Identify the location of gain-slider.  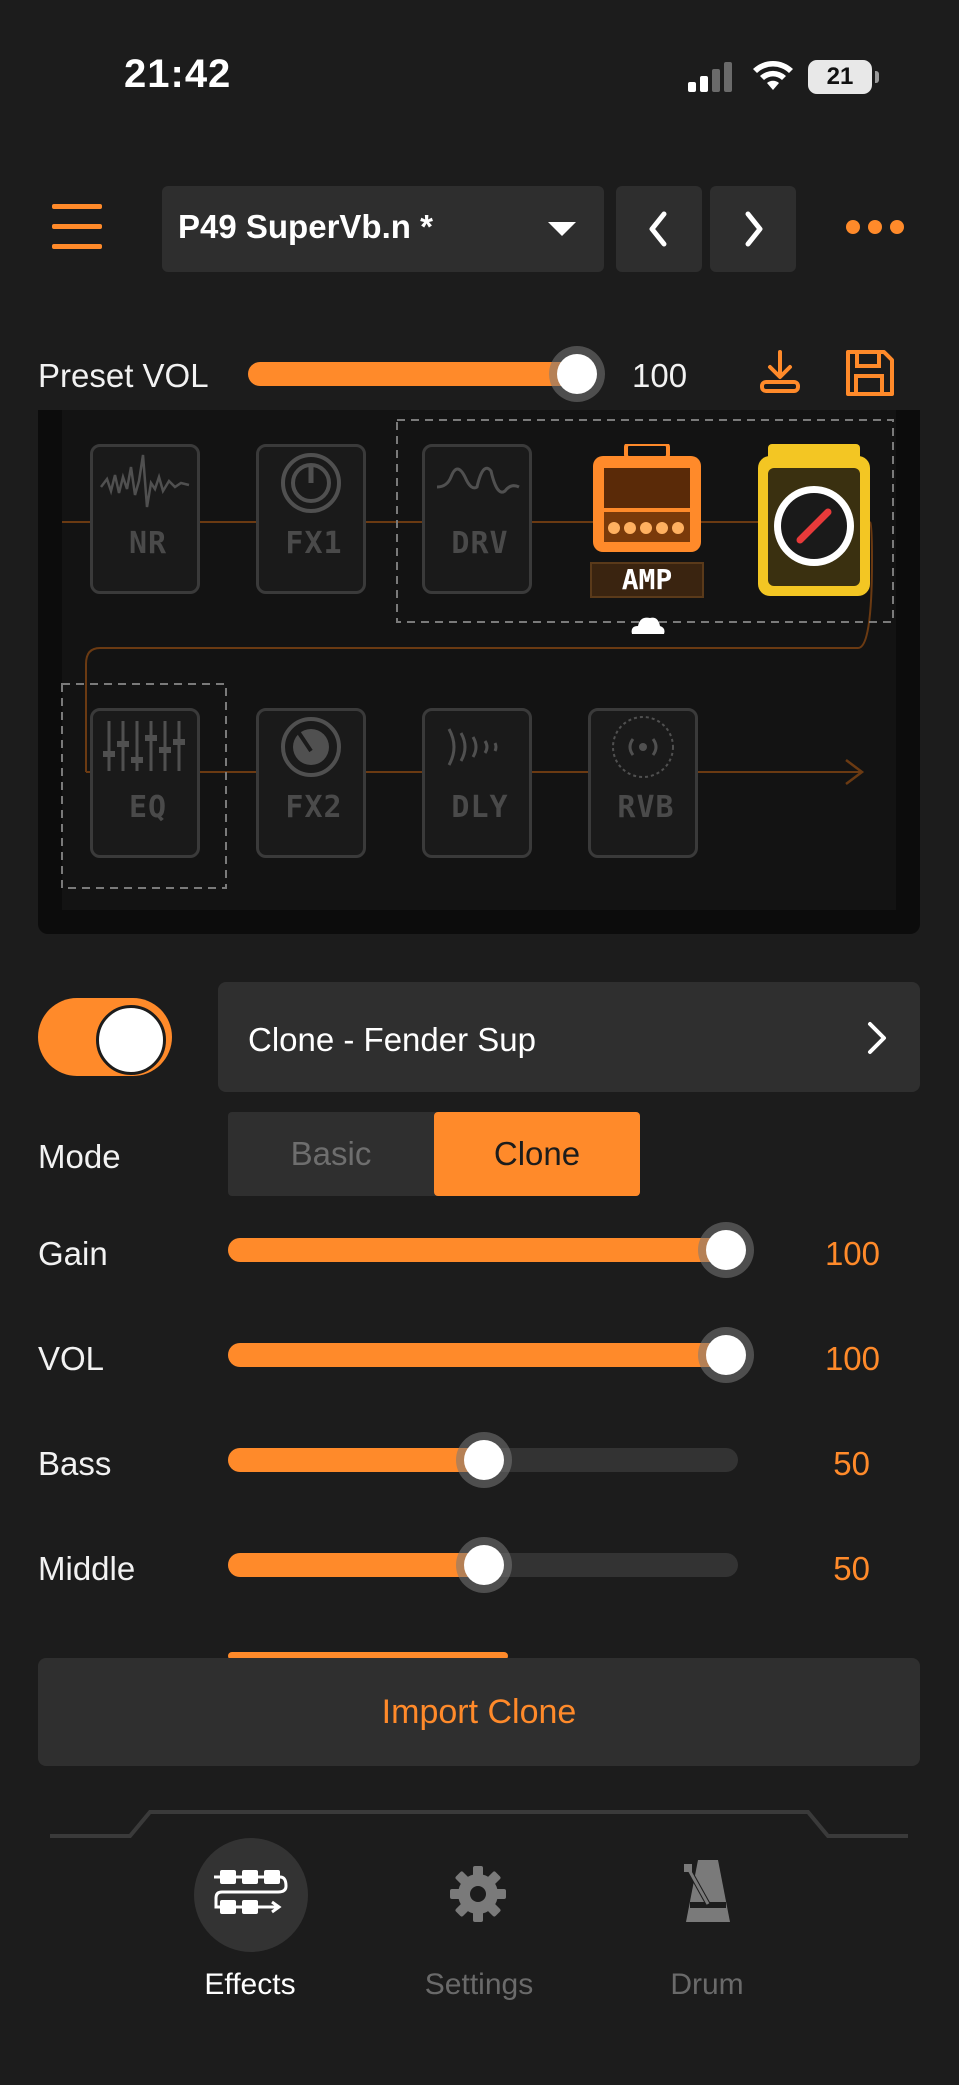
(483, 1250).